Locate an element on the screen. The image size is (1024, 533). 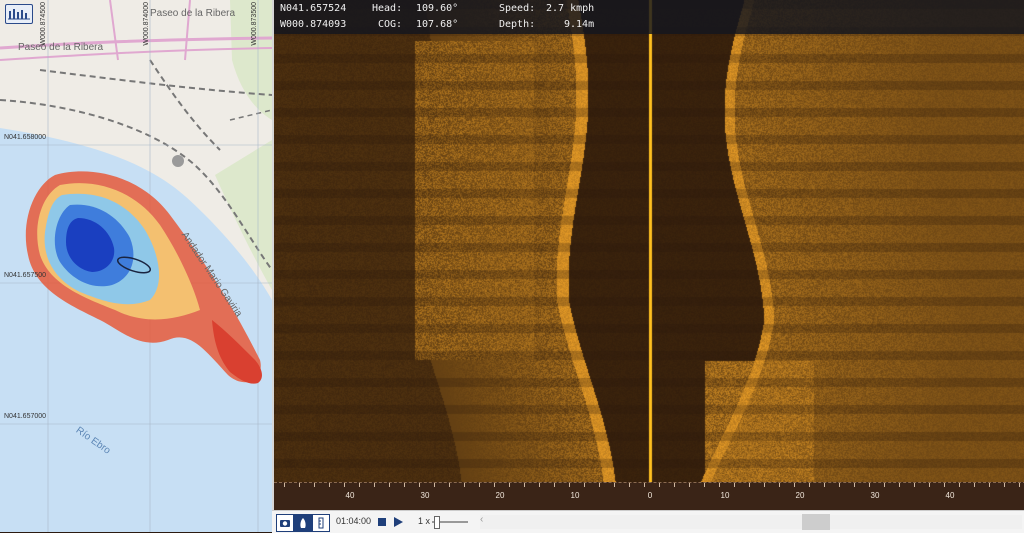
range-axis: 40 30 20 10 0 10 20 30 40 is located at coordinates (649, 496).